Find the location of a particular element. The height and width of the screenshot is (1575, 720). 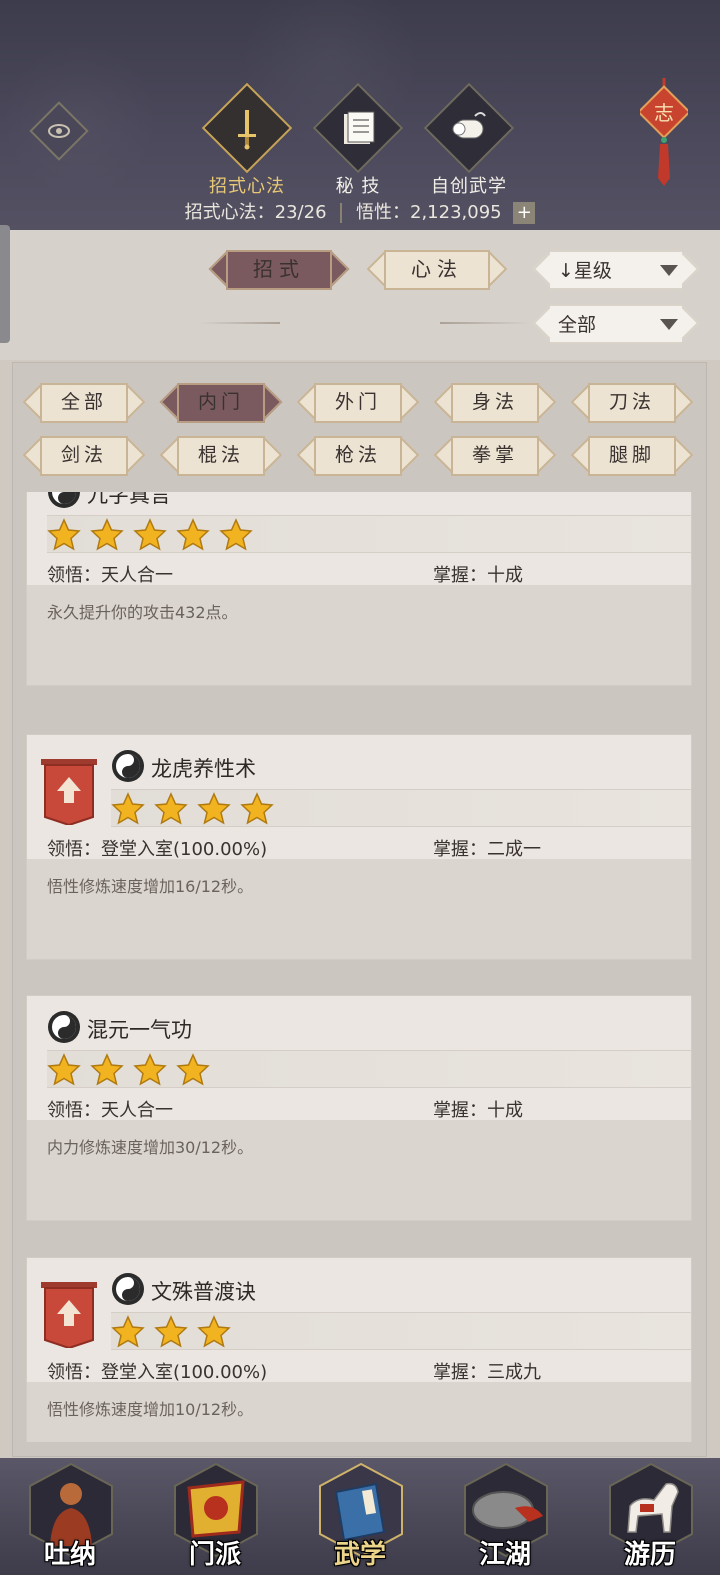

nav-breathing: 吐纳 is located at coordinates (70, 1516).